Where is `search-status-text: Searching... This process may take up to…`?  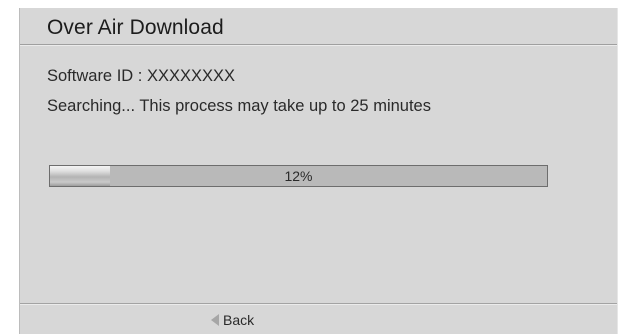
search-status-text: Searching... This process may take up to… is located at coordinates (239, 106).